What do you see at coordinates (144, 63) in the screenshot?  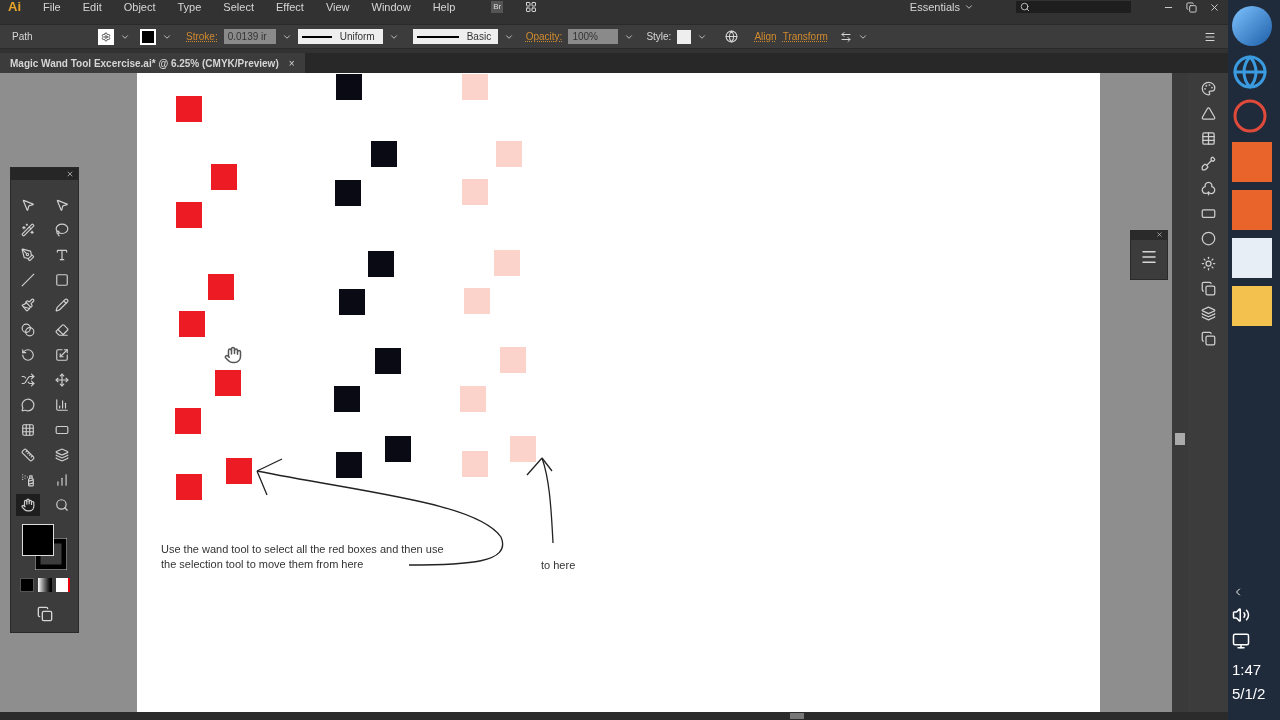 I see `document-title: Magic Wand Tool Excercise.ai* @ 6.25% (CMYK/Preview)` at bounding box center [144, 63].